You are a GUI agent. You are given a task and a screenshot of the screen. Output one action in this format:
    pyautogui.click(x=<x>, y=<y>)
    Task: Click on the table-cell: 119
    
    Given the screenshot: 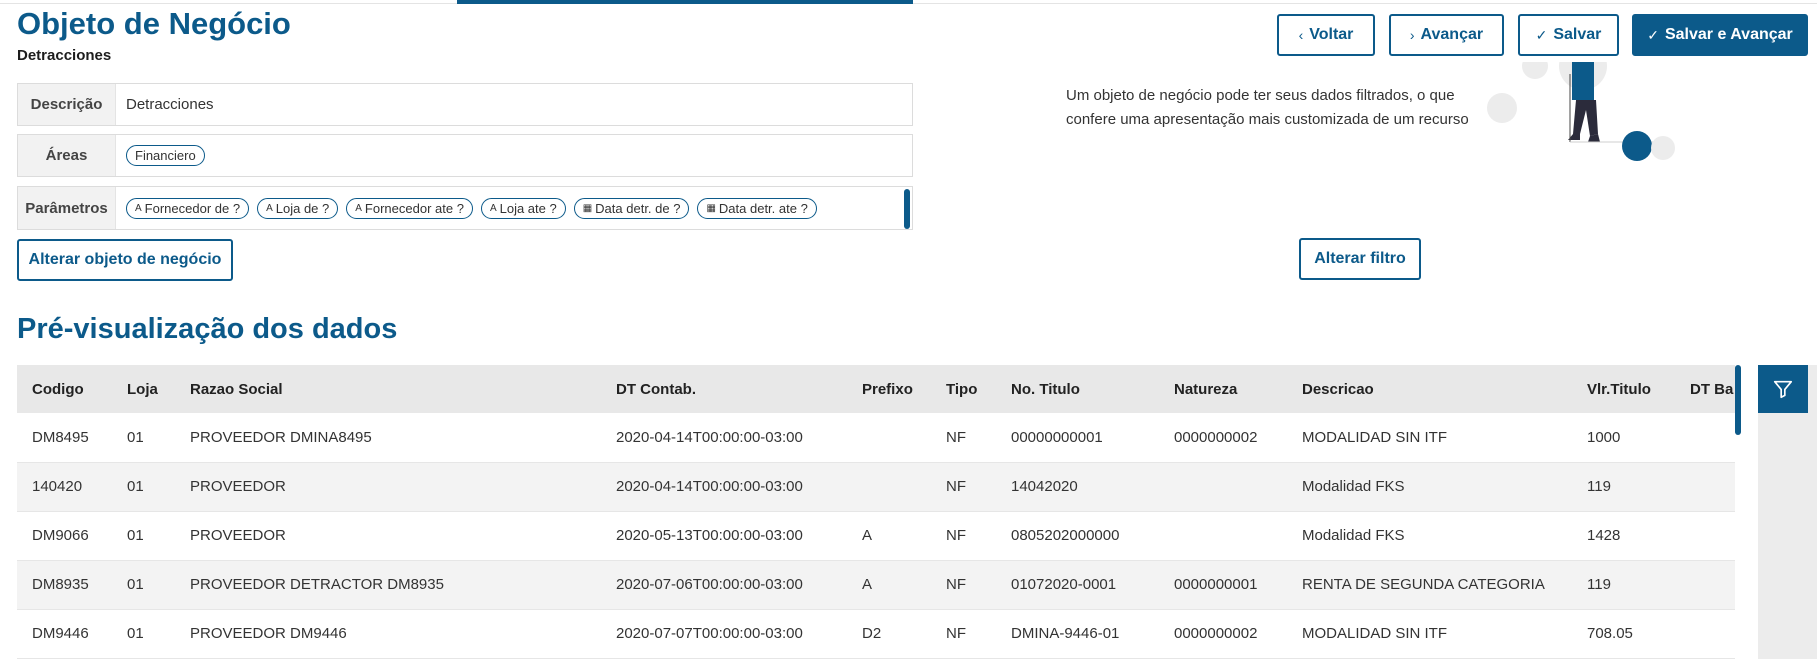 What is the action you would take?
    pyautogui.click(x=1623, y=585)
    